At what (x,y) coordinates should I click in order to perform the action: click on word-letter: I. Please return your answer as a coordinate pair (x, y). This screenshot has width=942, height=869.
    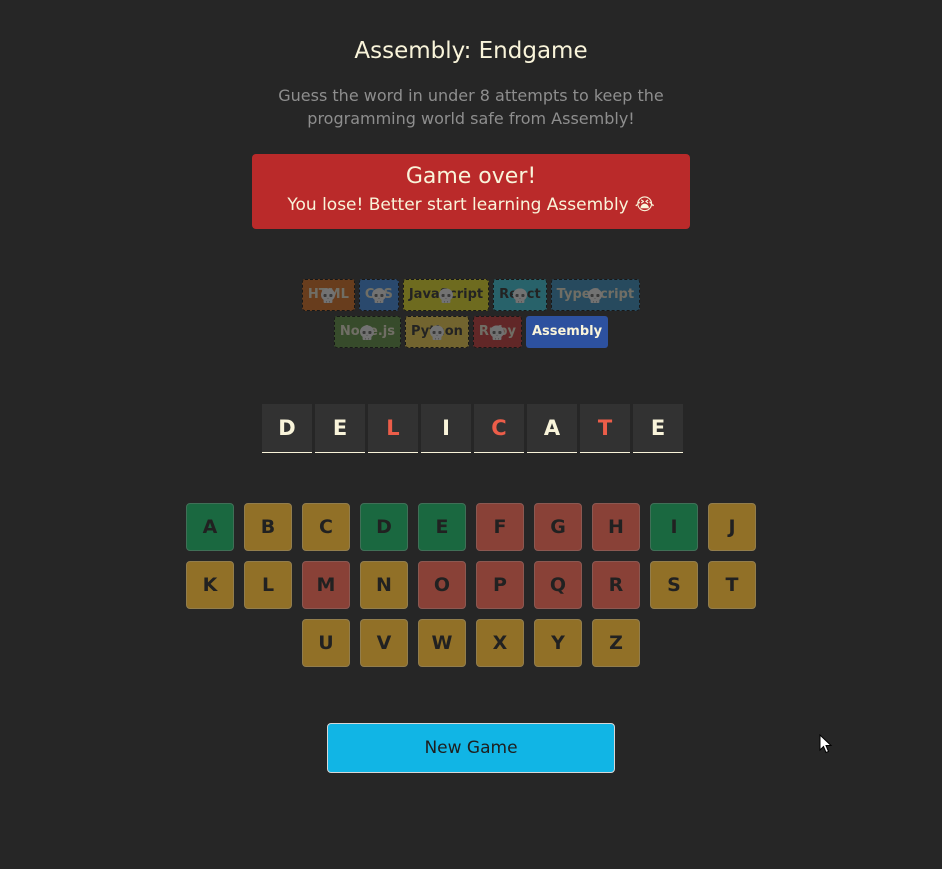
    Looking at the image, I should click on (446, 428).